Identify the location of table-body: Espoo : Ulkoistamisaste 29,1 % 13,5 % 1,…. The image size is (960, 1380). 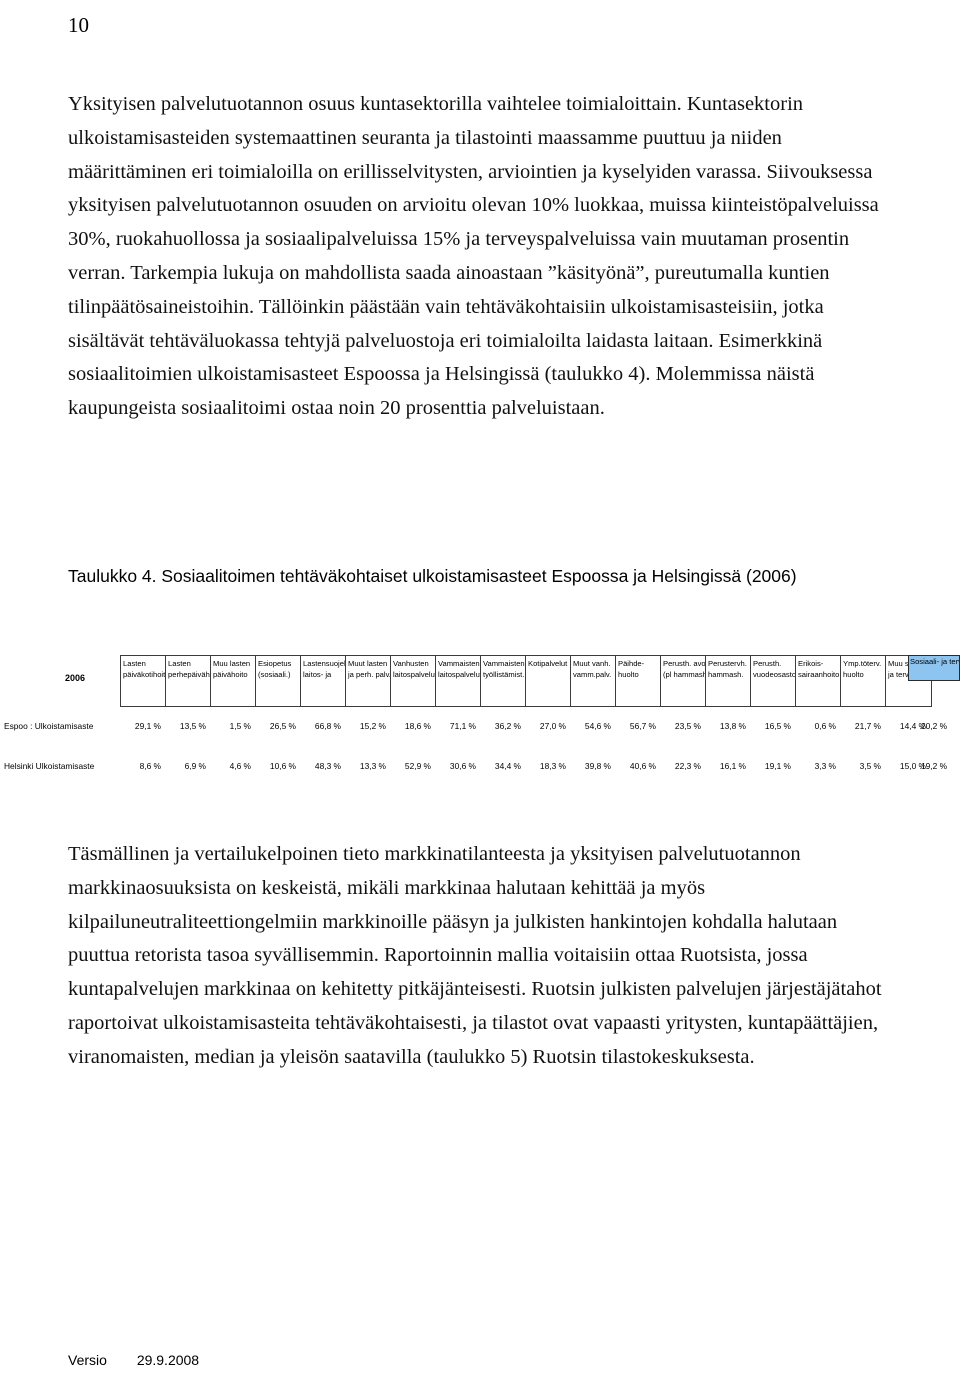
(480, 751).